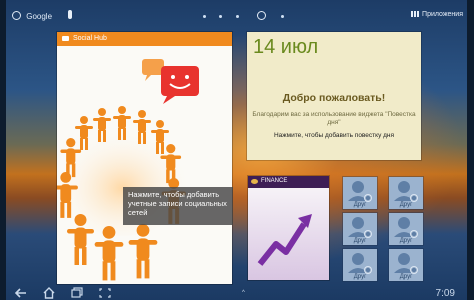  Describe the element at coordinates (415, 14) in the screenshot. I see `apps-grid-icon` at that location.